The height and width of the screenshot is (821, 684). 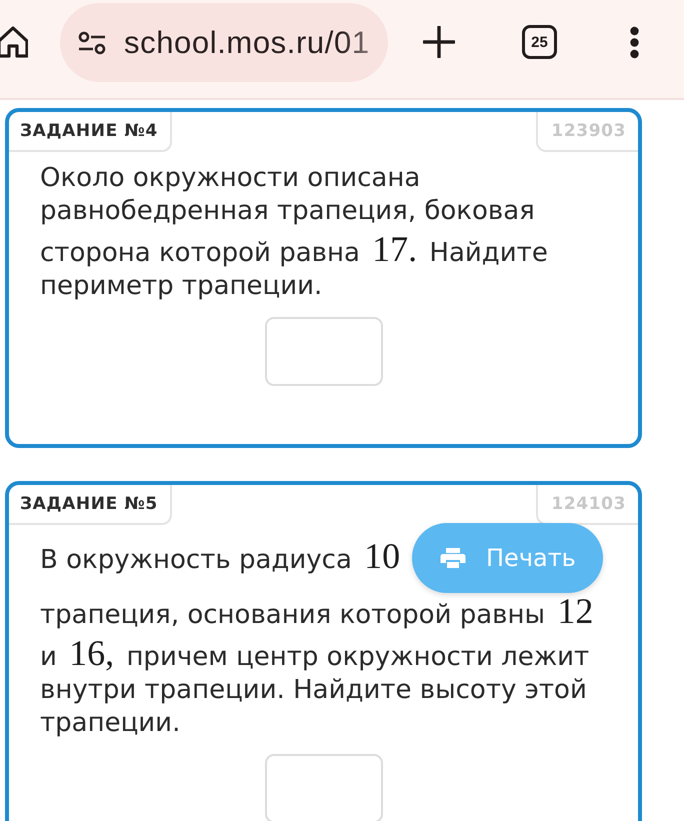 I want to click on sliders-icon, so click(x=92, y=42).